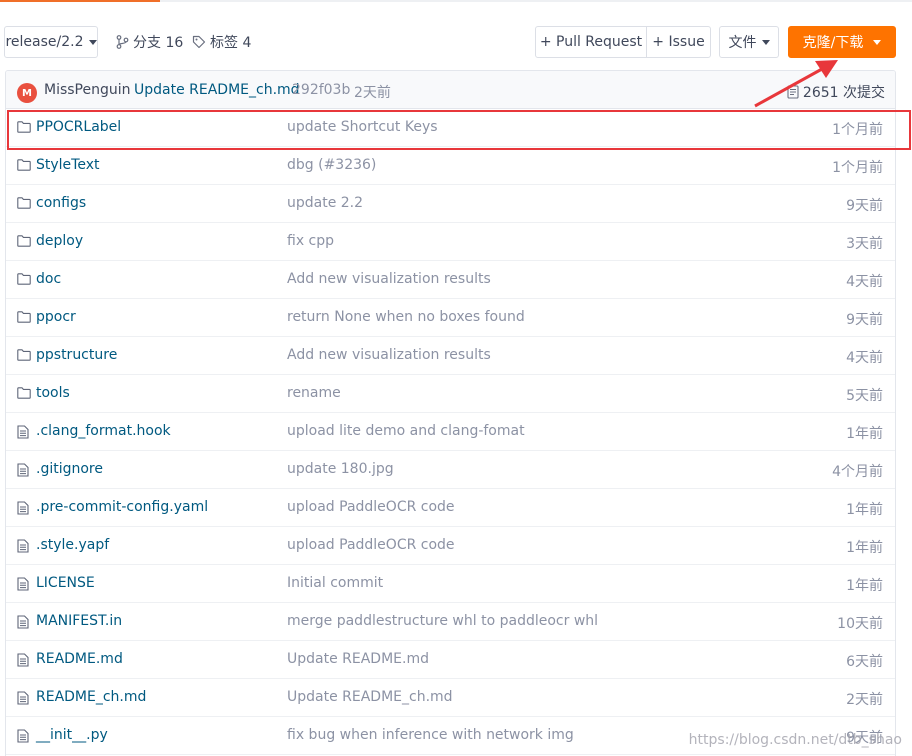 The height and width of the screenshot is (756, 912). Describe the element at coordinates (314, 393) in the screenshot. I see `file-commit-message: rename` at that location.